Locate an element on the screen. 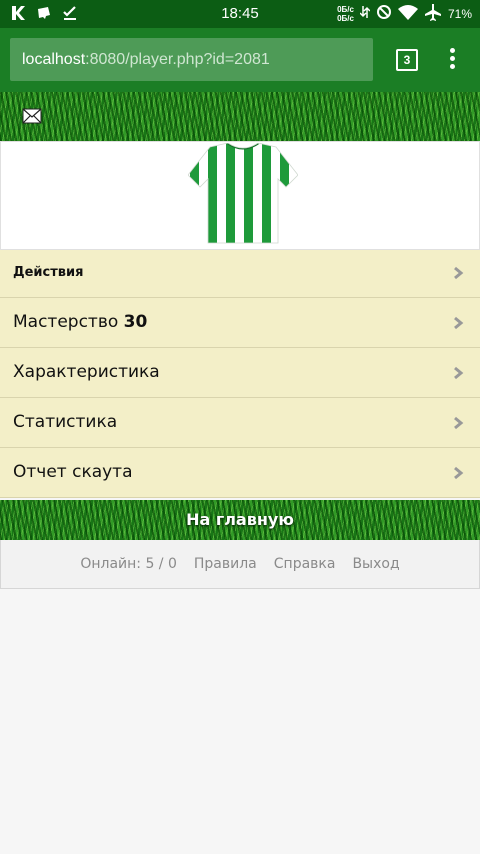 This screenshot has height=854, width=480. page-header is located at coordinates (240, 116).